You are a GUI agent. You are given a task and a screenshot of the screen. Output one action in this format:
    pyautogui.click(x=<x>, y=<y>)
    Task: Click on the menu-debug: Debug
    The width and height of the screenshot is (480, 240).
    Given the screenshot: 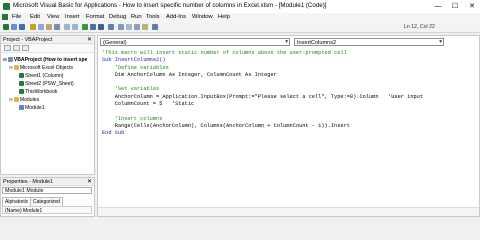 What is the action you would take?
    pyautogui.click(x=117, y=17)
    